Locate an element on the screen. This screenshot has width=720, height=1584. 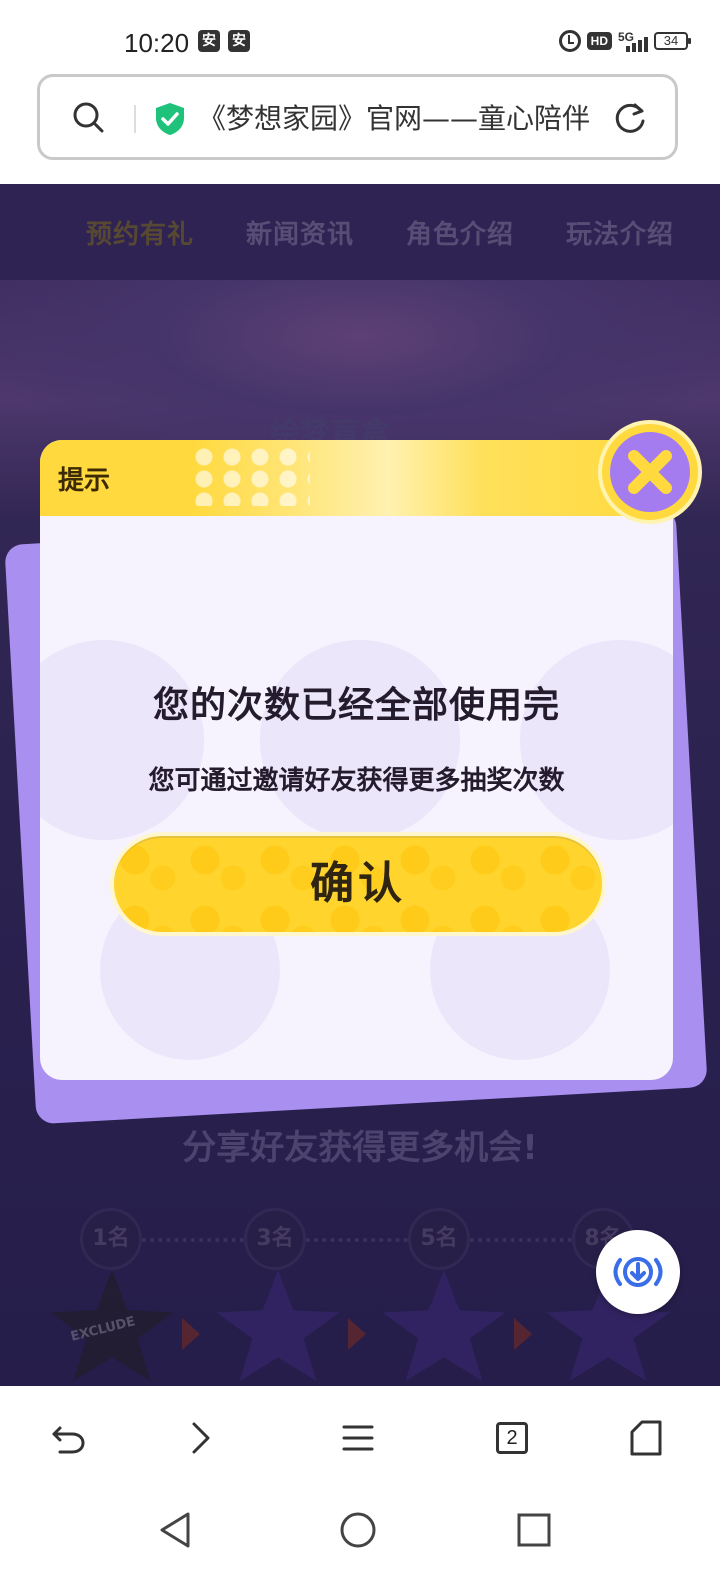
status-indicators: HD 5G 34 is located at coordinates (624, 41).